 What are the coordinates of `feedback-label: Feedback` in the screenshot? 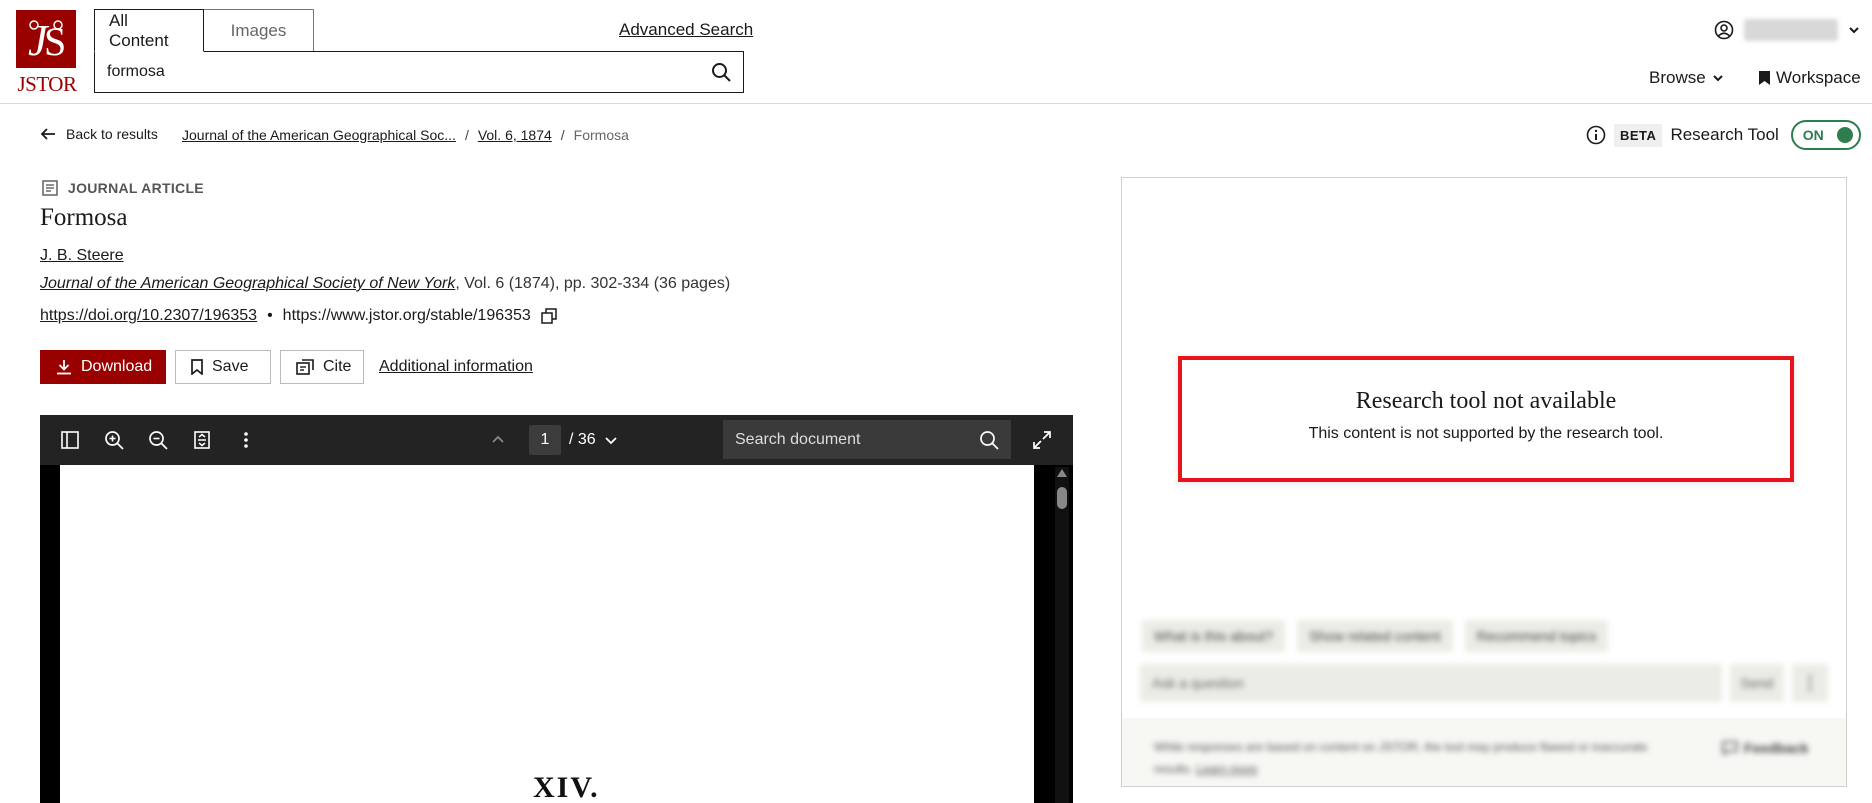 It's located at (1776, 748).